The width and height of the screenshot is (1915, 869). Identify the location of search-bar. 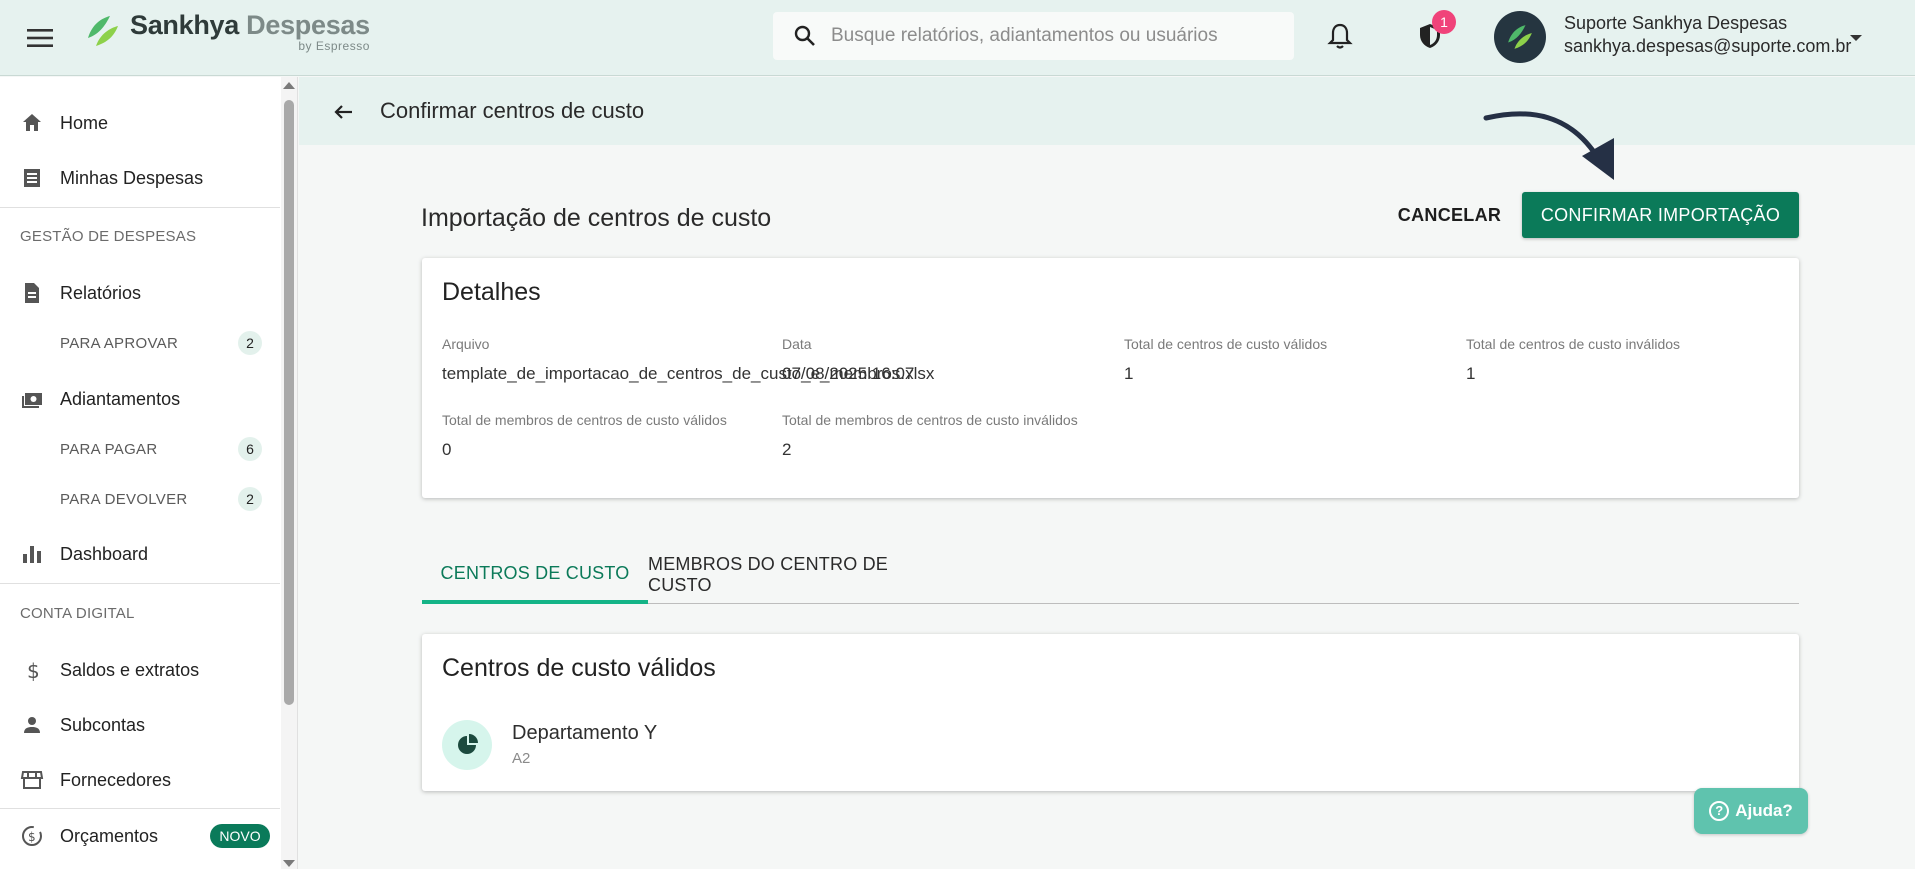
(1033, 36).